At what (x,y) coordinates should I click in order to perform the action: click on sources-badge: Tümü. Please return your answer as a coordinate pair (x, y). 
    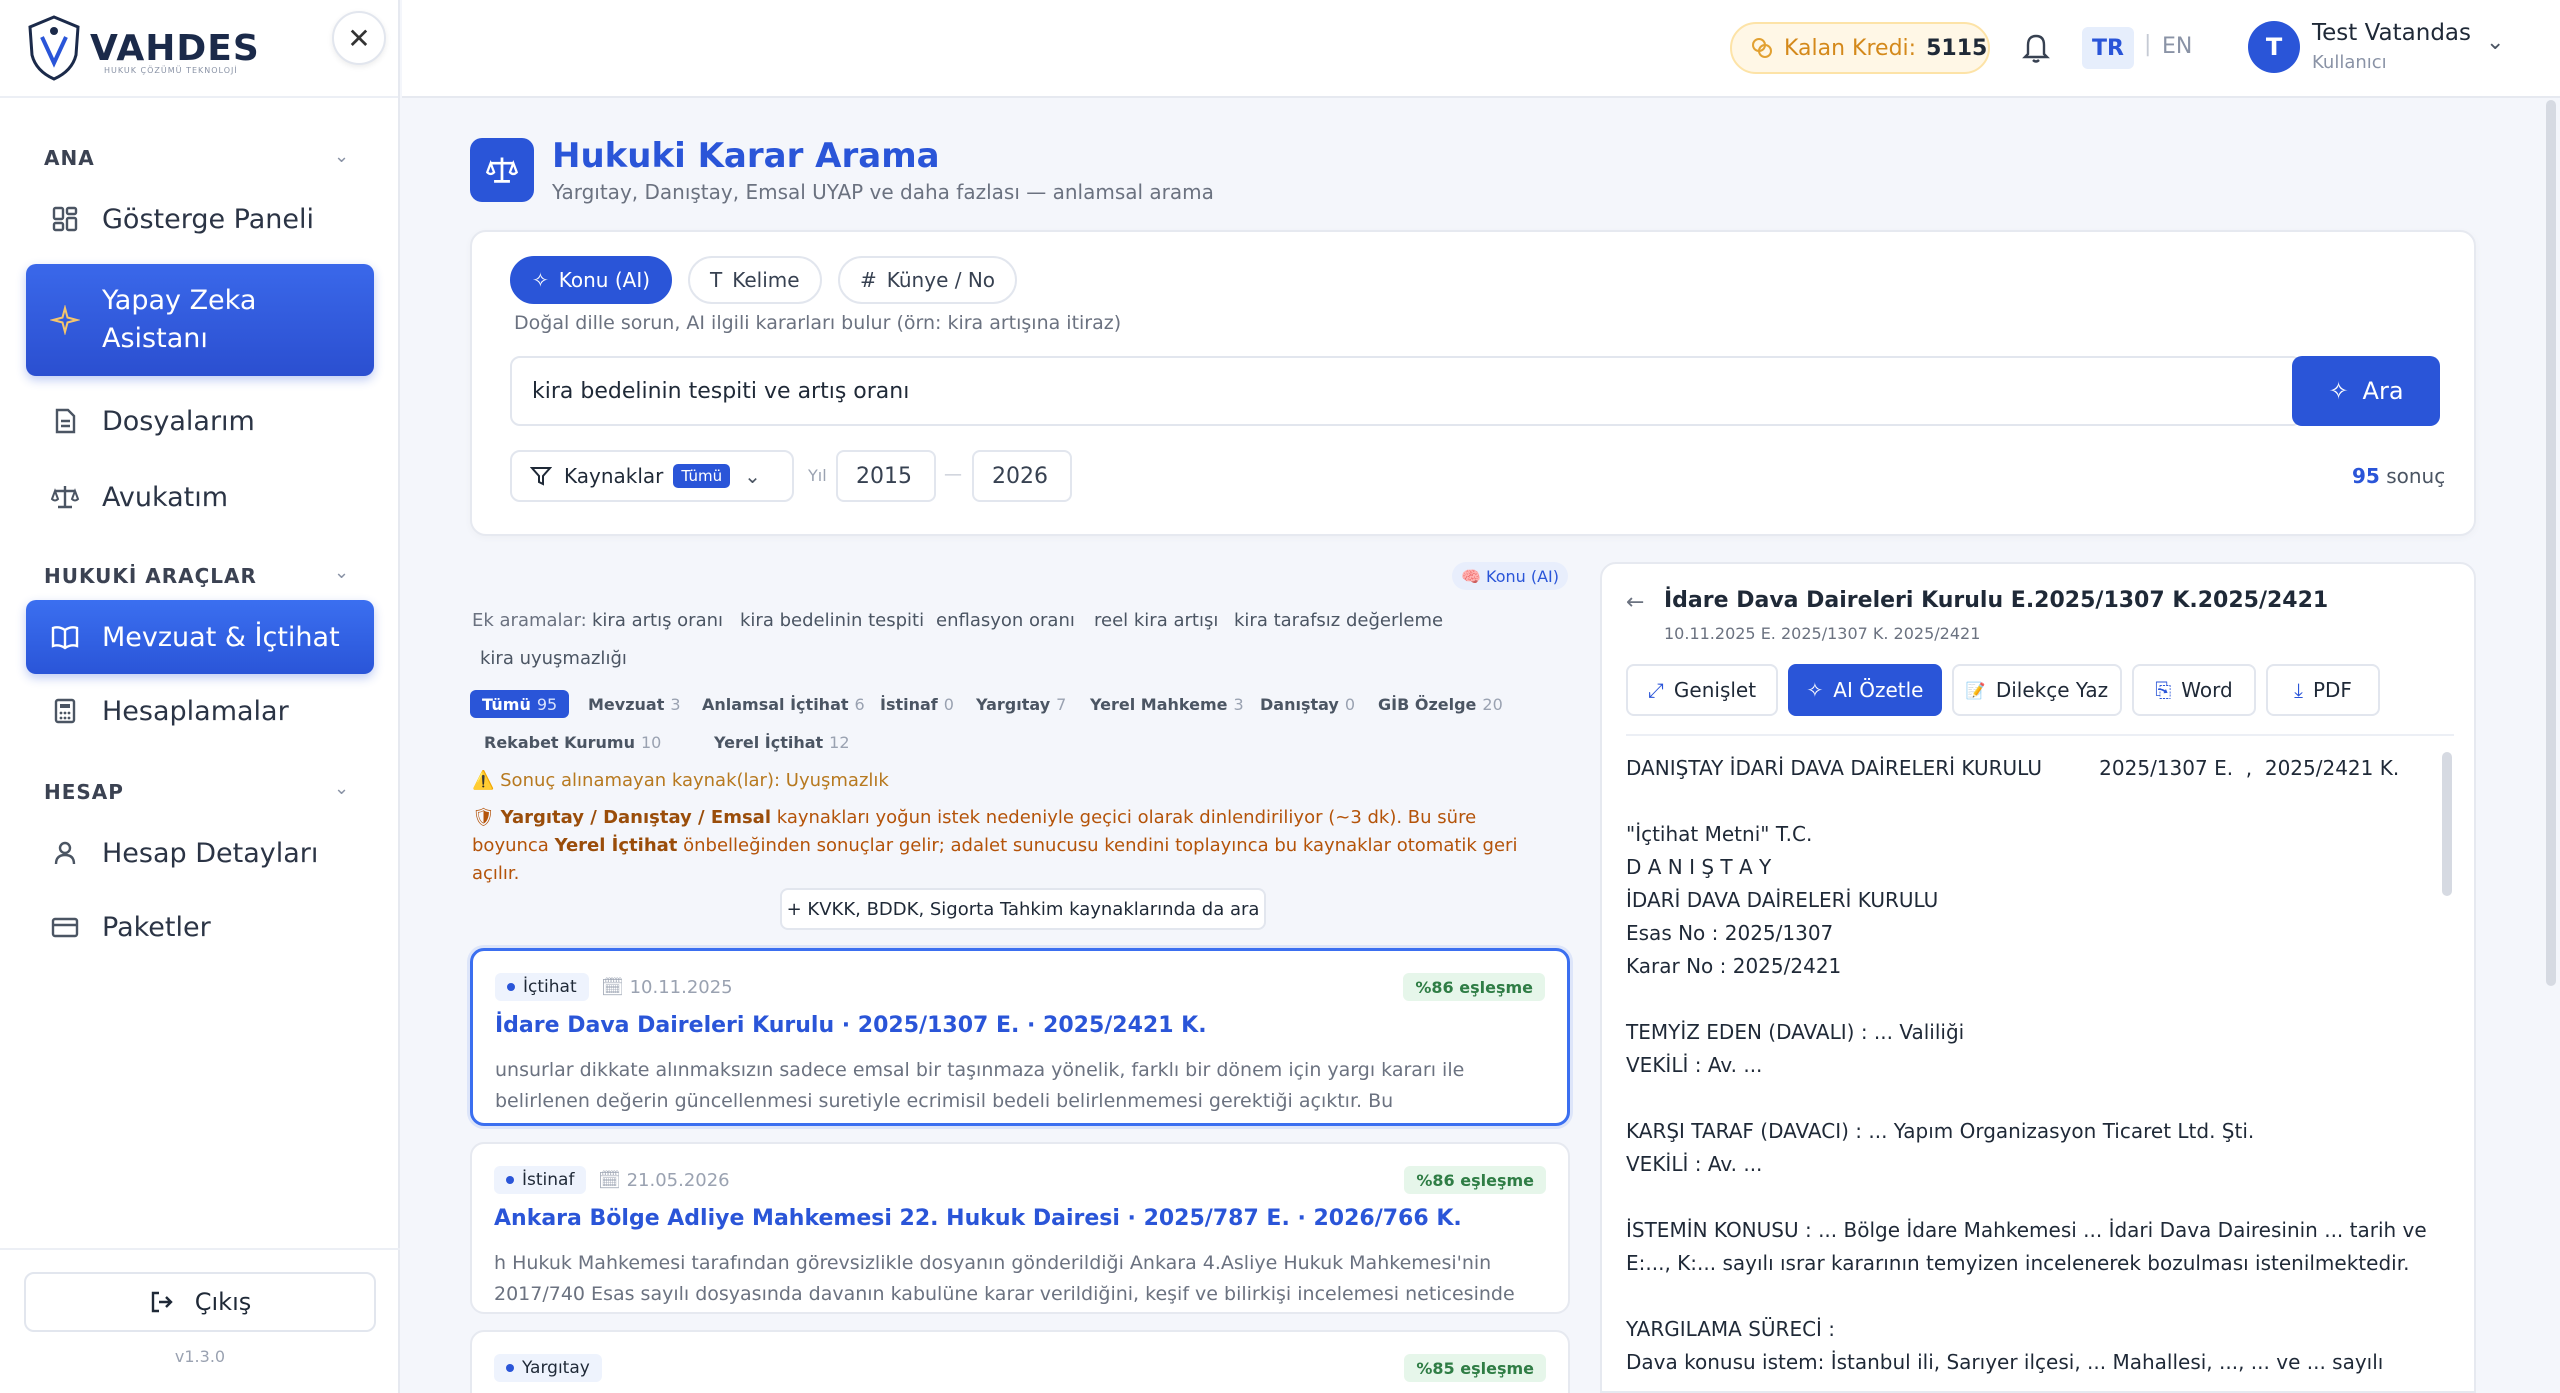
    Looking at the image, I should click on (702, 476).